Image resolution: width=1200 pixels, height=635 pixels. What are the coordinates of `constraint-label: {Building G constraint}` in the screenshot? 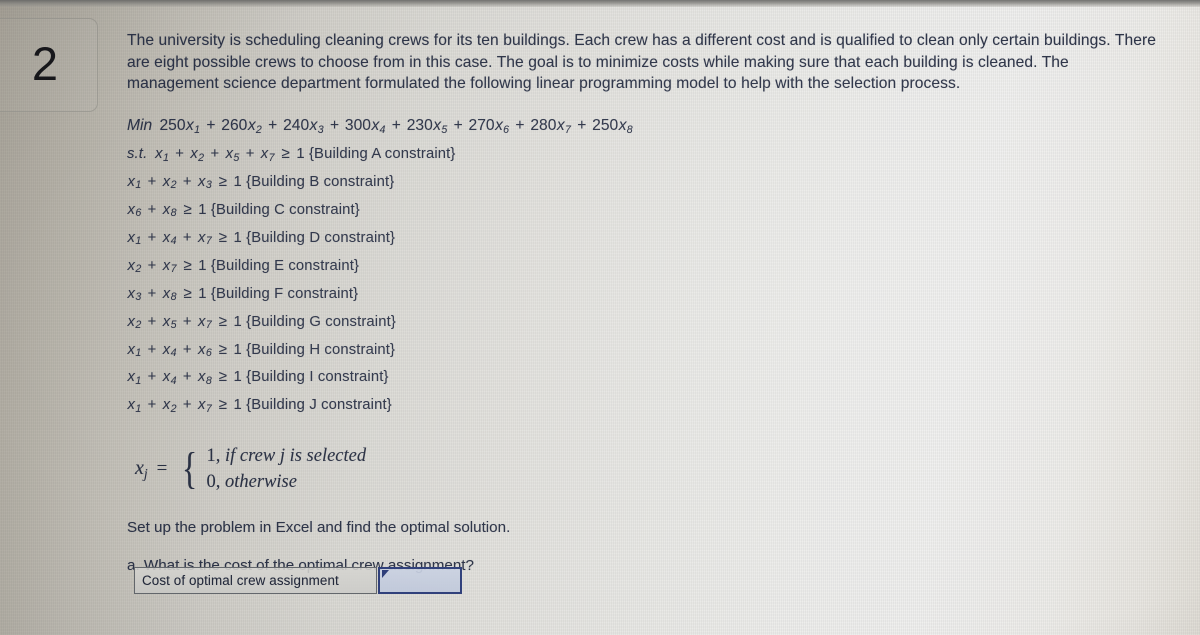 It's located at (321, 321).